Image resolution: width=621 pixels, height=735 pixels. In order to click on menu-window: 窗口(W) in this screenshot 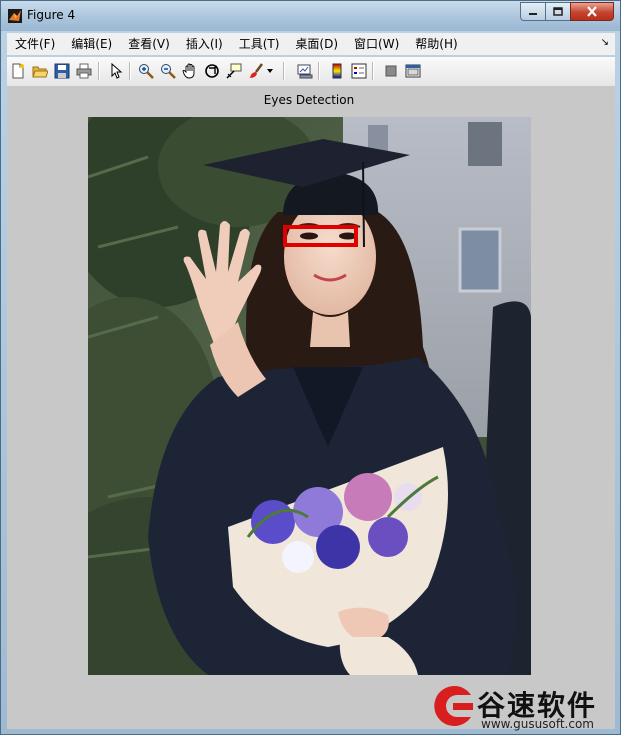, I will do `click(376, 44)`.